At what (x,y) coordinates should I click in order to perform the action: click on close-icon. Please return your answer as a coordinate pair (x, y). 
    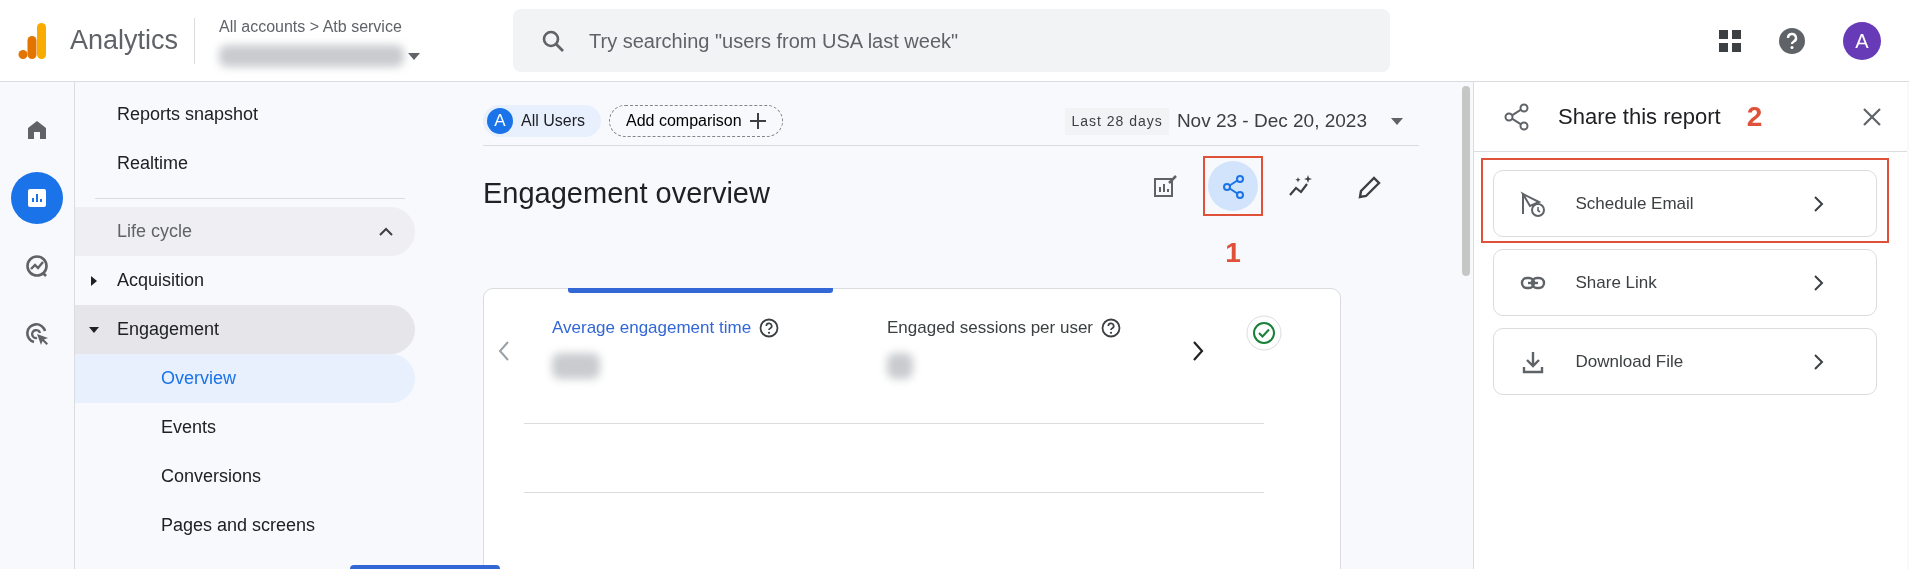
    Looking at the image, I should click on (1872, 116).